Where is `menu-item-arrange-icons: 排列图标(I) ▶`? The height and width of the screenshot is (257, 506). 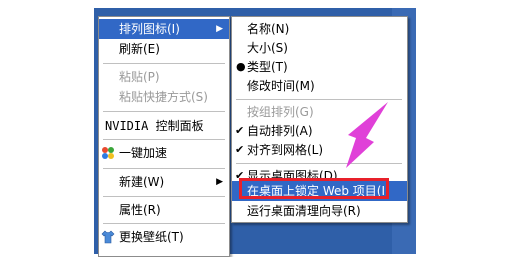 menu-item-arrange-icons: 排列图标(I) ▶ is located at coordinates (164, 29).